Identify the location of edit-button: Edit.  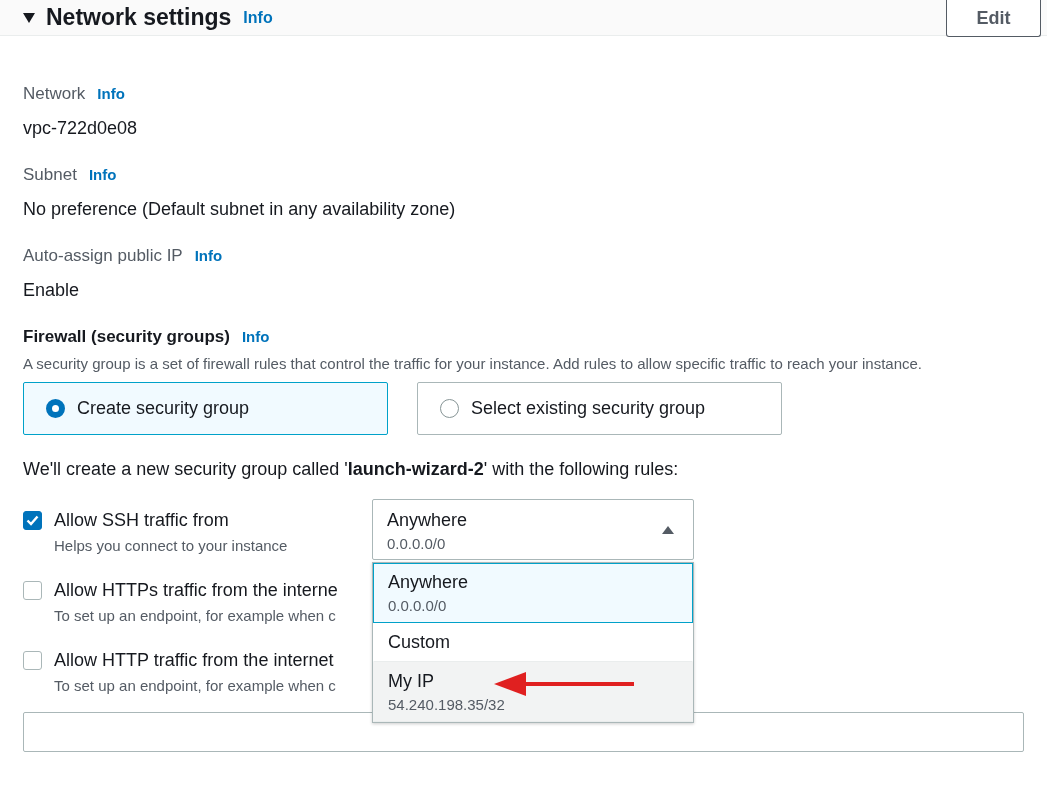
(993, 18).